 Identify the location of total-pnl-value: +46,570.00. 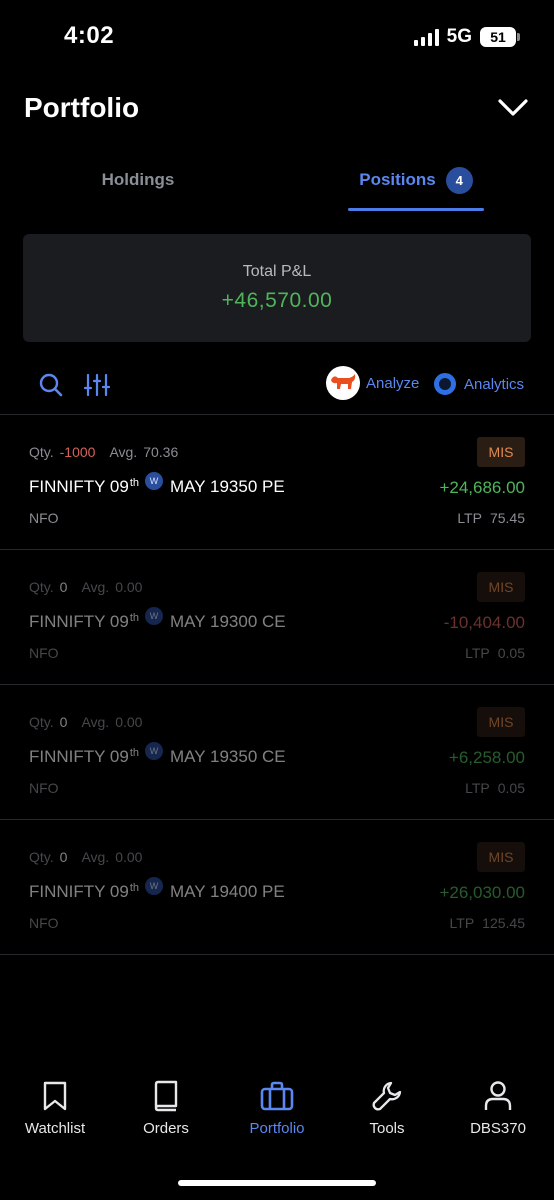
(277, 300).